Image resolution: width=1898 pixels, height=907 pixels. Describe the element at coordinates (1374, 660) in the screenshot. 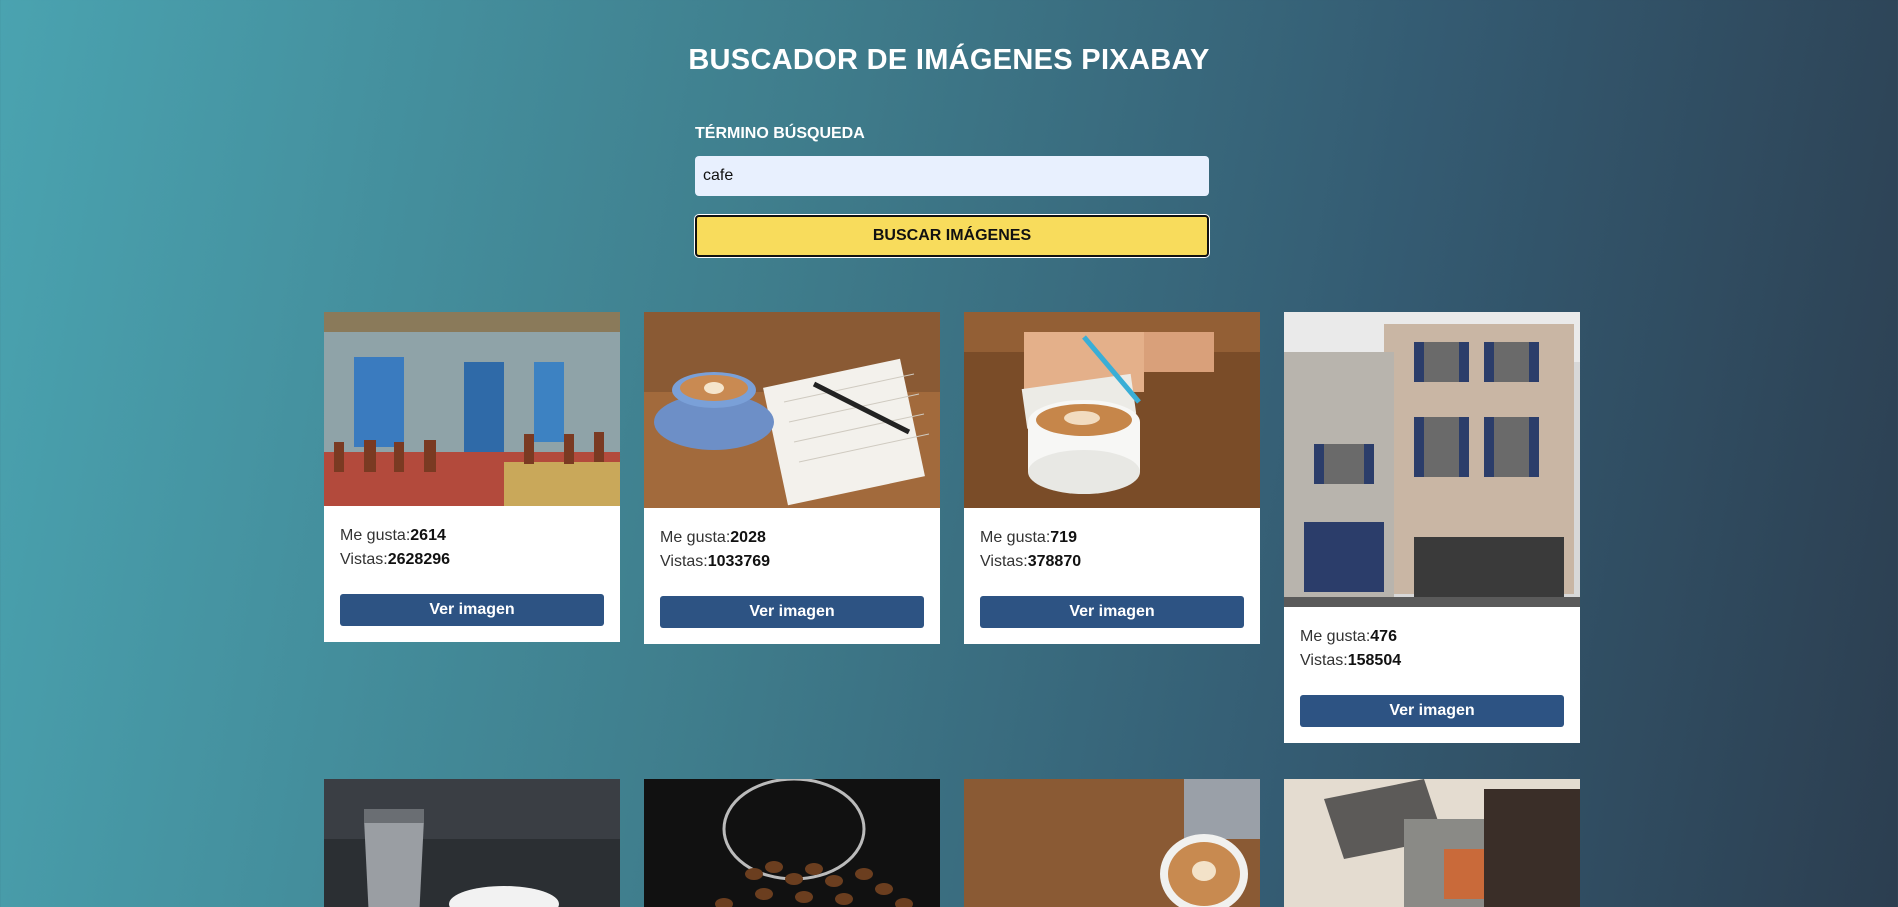

I see `views-value: 158504` at that location.